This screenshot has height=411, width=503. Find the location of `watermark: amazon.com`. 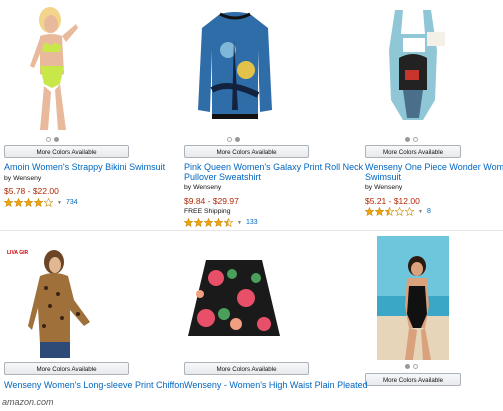

watermark: amazon.com is located at coordinates (28, 402).